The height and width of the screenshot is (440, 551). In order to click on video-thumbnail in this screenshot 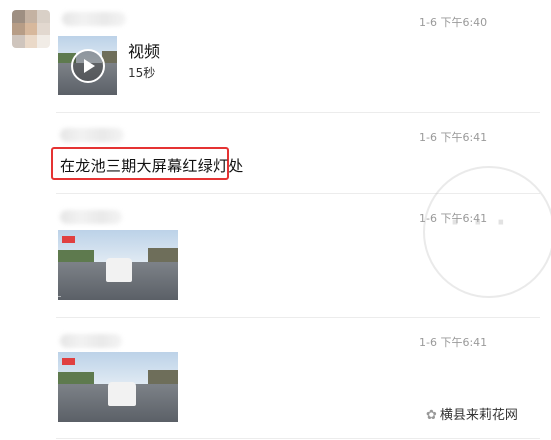, I will do `click(87, 65)`.